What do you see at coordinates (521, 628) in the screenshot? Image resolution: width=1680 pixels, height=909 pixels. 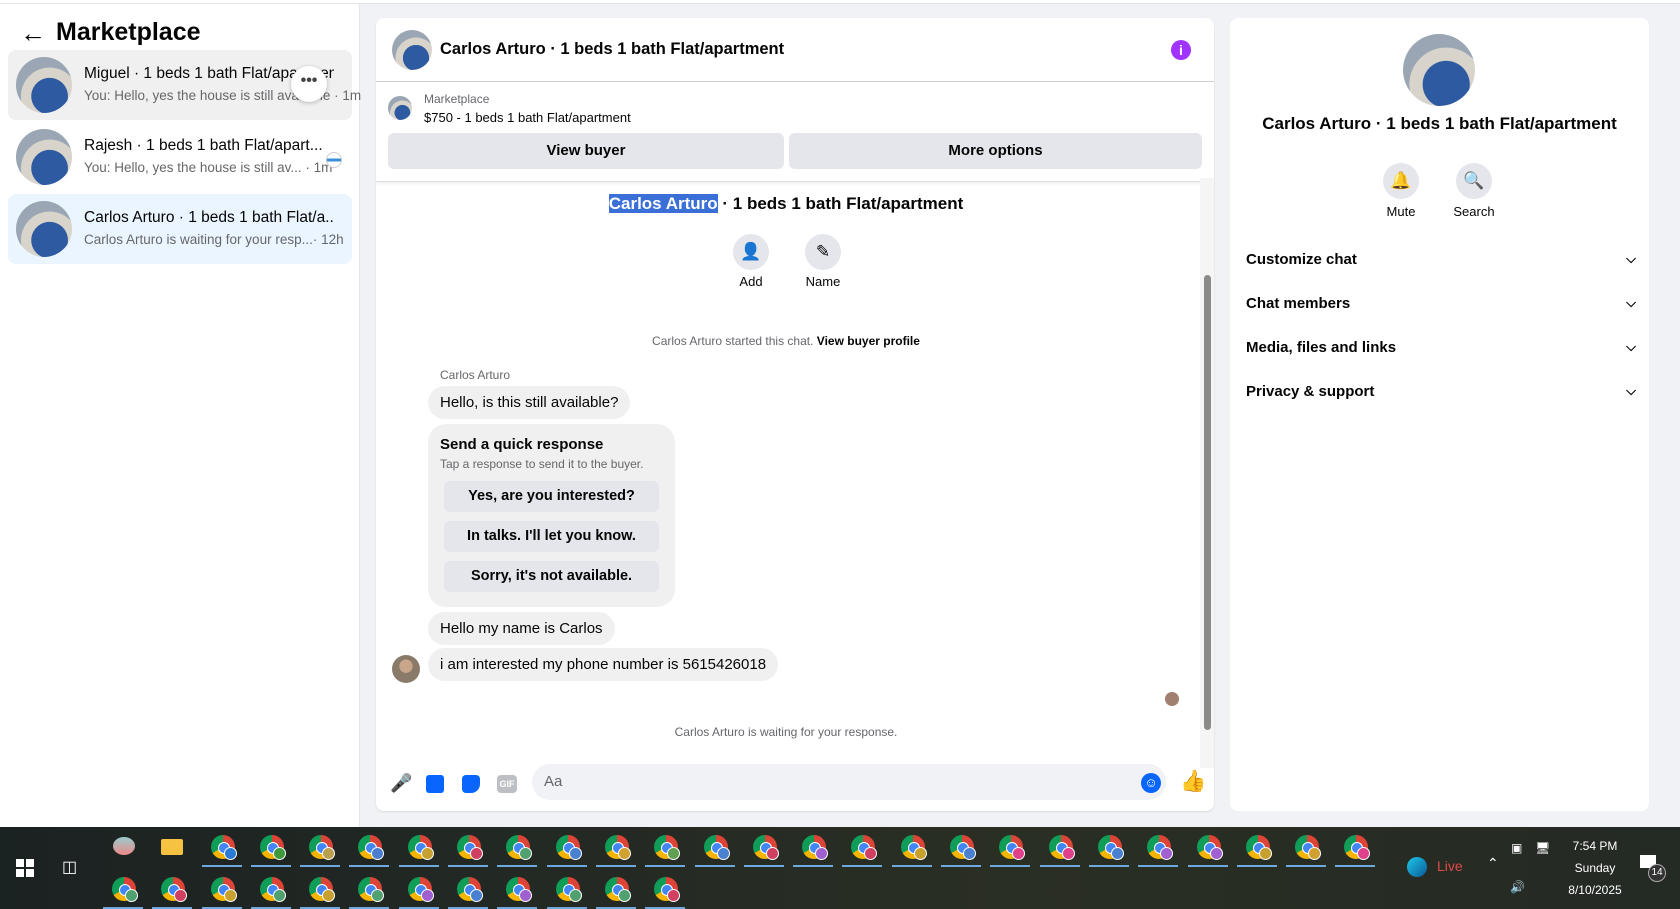 I see `message-bubble: Hello my name is Carlos` at bounding box center [521, 628].